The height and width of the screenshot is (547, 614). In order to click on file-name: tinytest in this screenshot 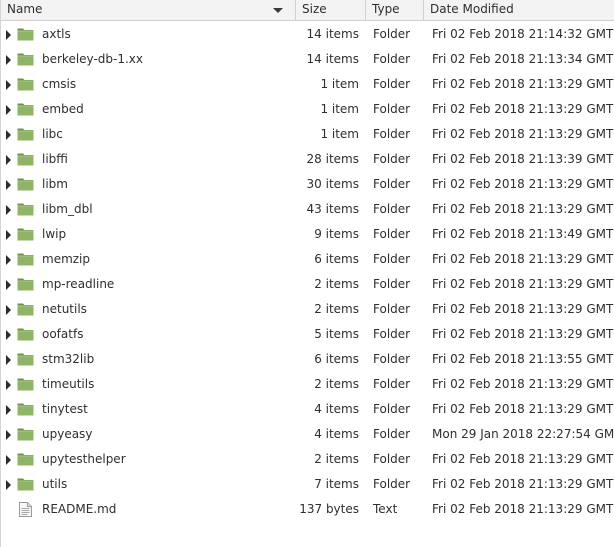, I will do `click(65, 409)`.